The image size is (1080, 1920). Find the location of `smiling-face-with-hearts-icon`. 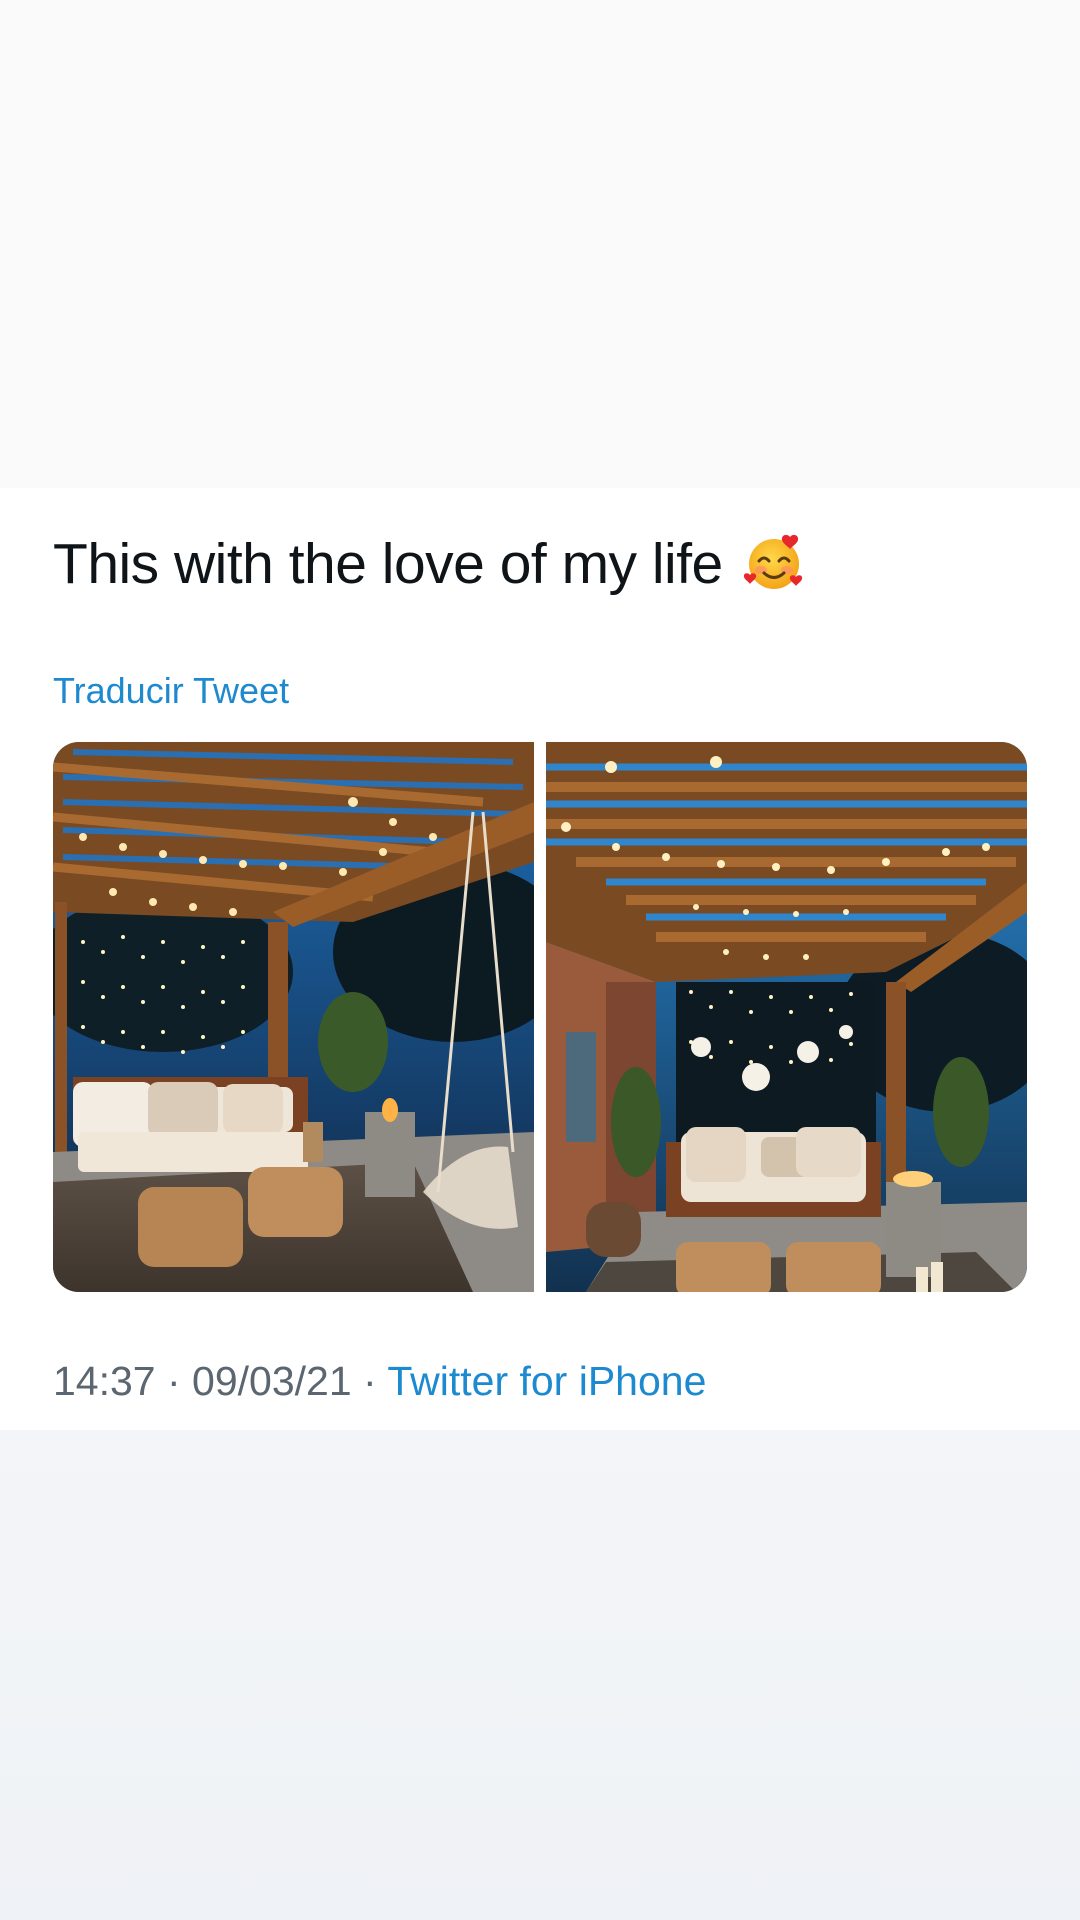

smiling-face-with-hearts-icon is located at coordinates (774, 562).